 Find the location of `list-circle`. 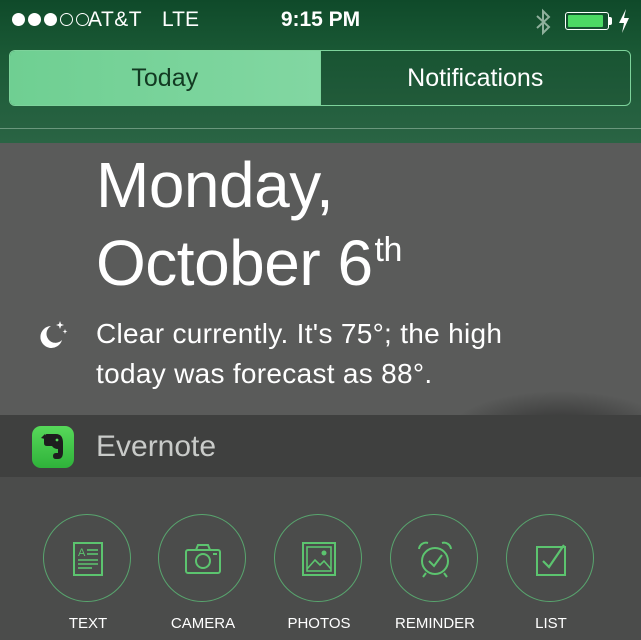

list-circle is located at coordinates (550, 558).